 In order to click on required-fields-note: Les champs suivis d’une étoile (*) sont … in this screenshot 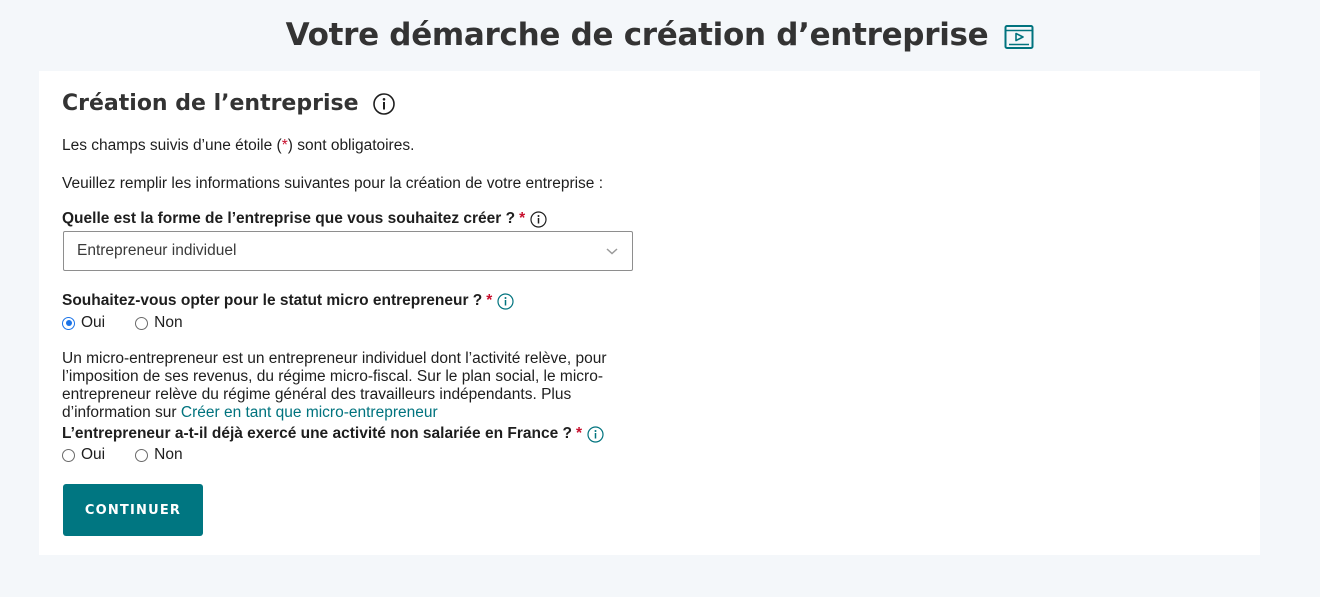, I will do `click(238, 146)`.